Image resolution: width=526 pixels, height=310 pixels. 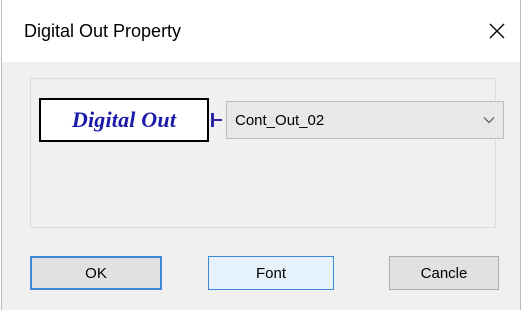 What do you see at coordinates (489, 120) in the screenshot?
I see `chevron-down-icon` at bounding box center [489, 120].